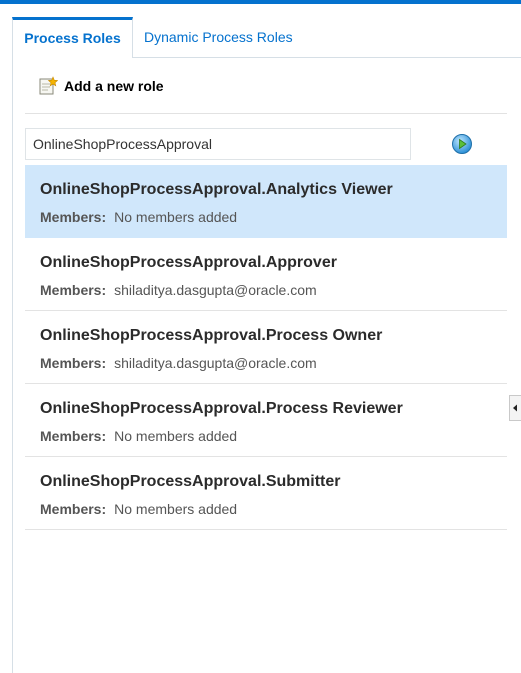  I want to click on tab-process-roles: Process Roles, so click(72, 37).